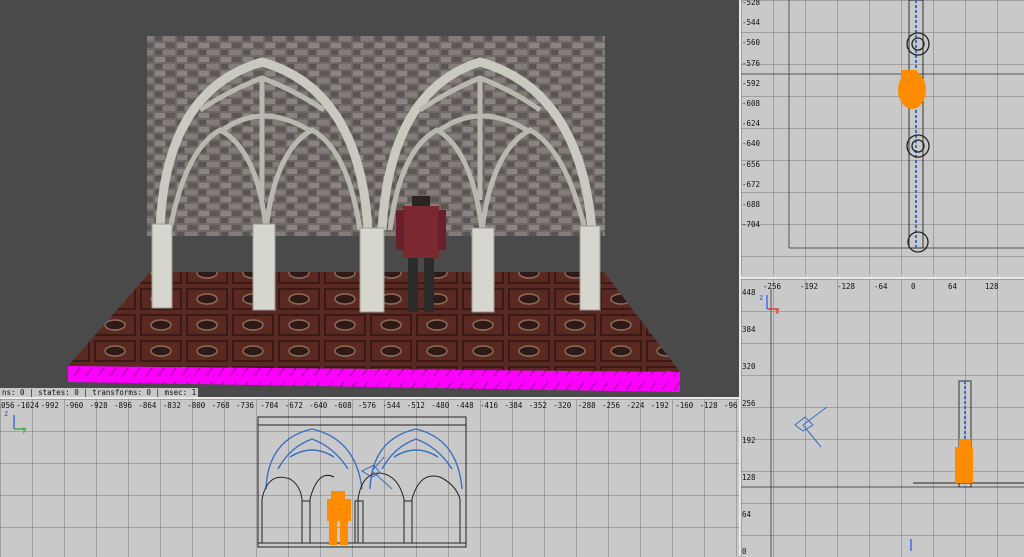 This screenshot has width=1024, height=557. What do you see at coordinates (24, 429) in the screenshot?
I see `front-axis-right-label: y` at bounding box center [24, 429].